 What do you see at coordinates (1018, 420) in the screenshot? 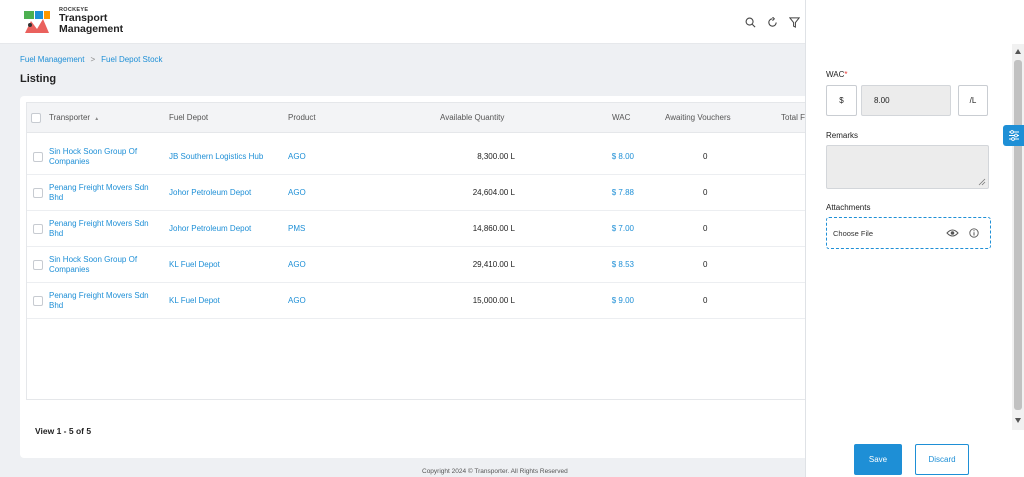
I see `scroll-down-icon` at bounding box center [1018, 420].